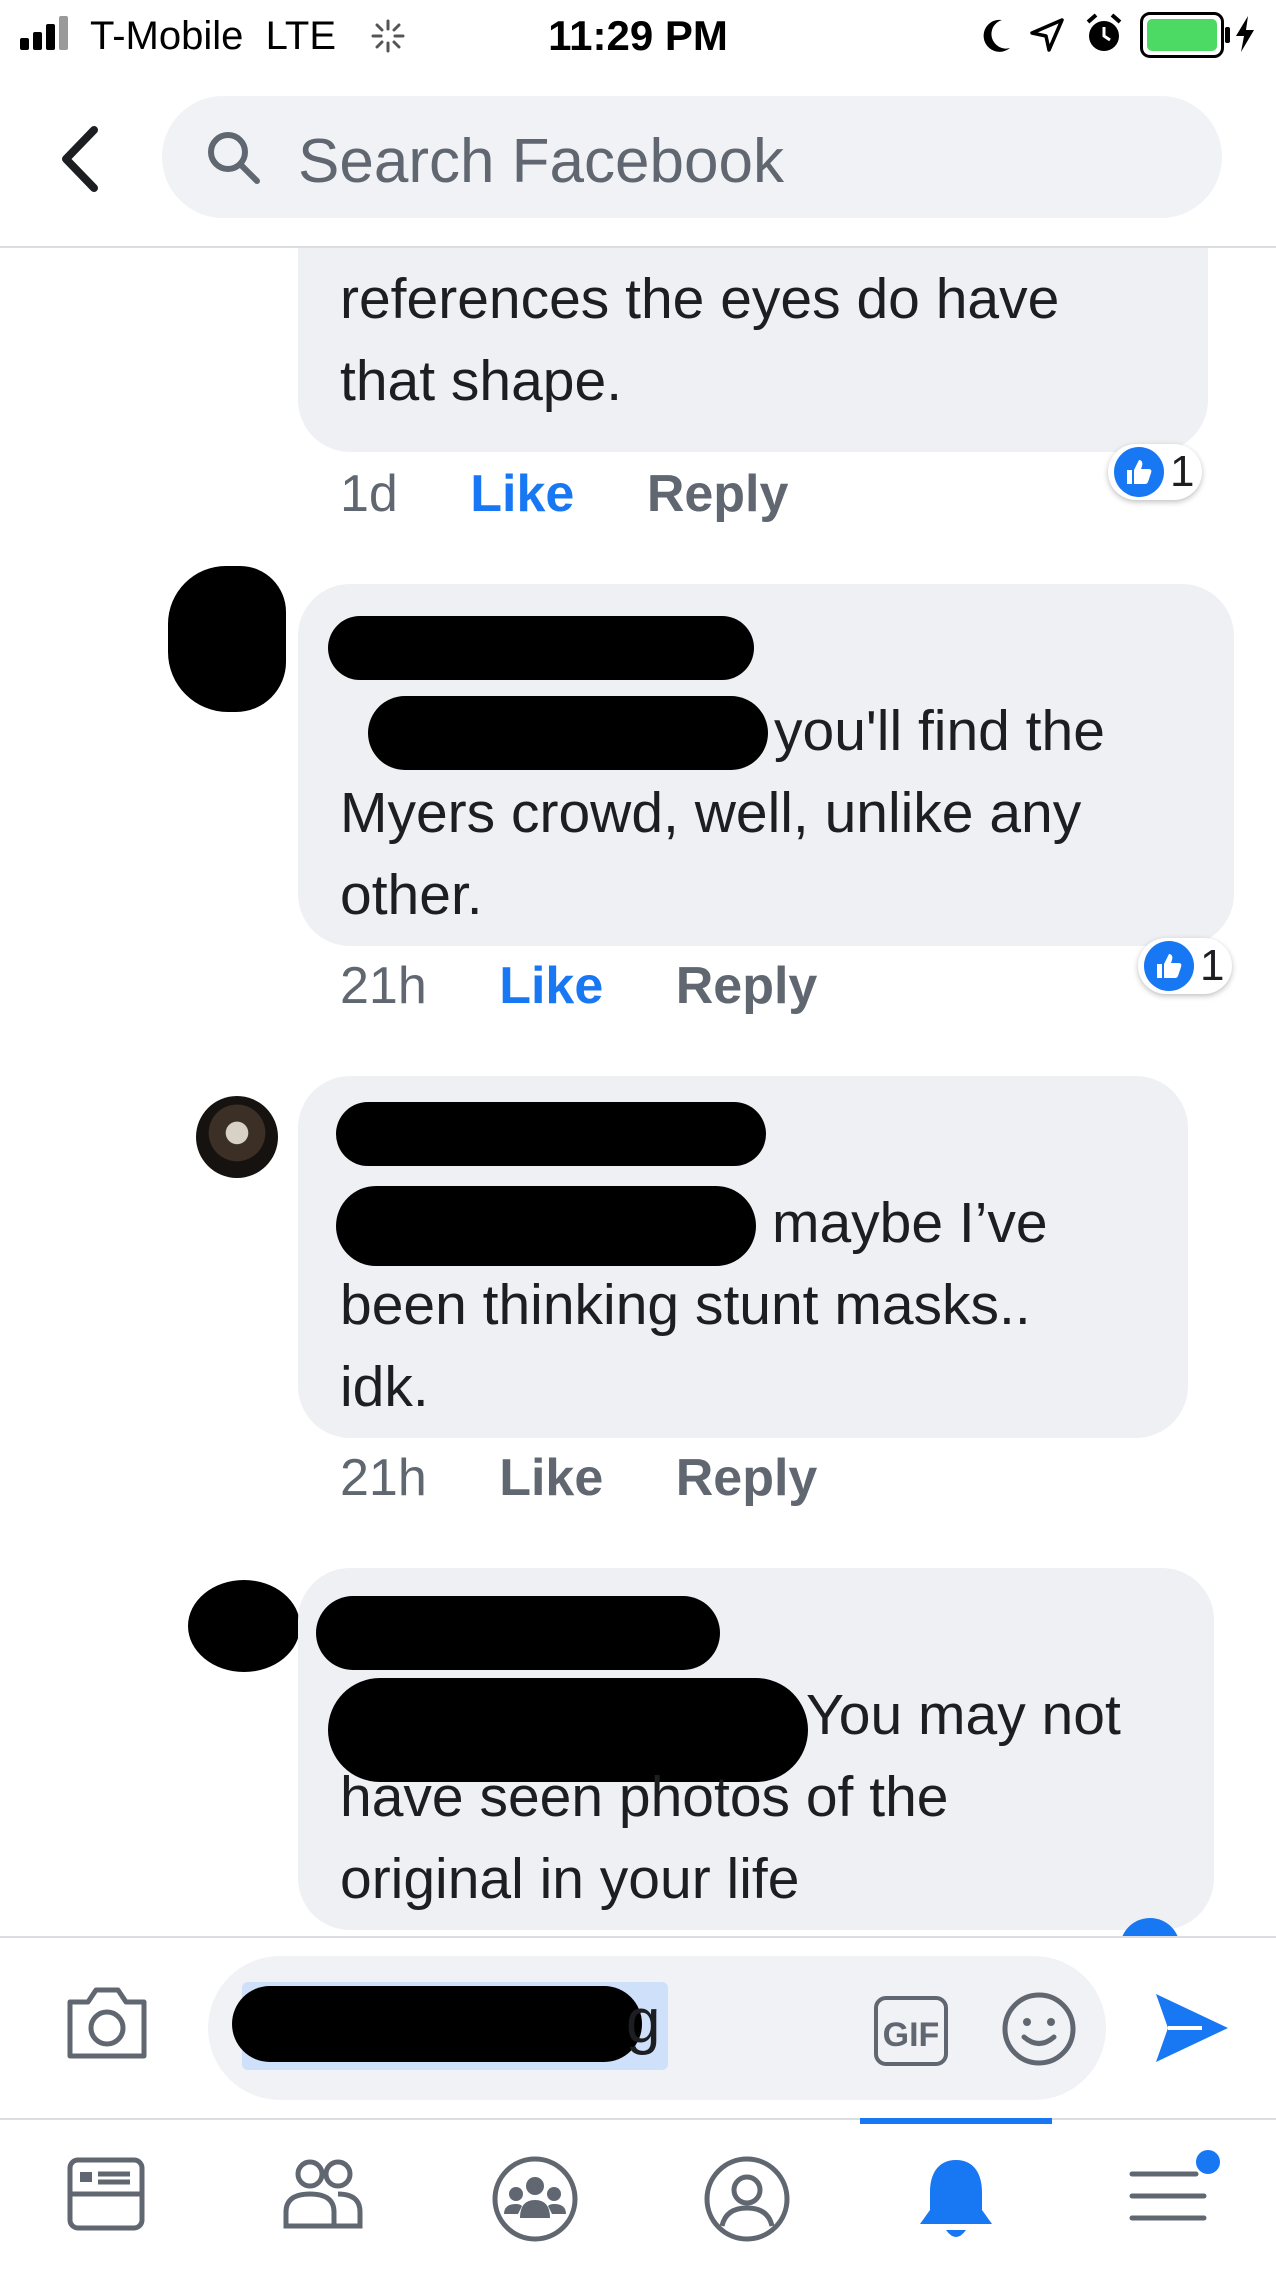 Image resolution: width=1276 pixels, height=2270 pixels. I want to click on comment-timestamp: 1d, so click(369, 494).